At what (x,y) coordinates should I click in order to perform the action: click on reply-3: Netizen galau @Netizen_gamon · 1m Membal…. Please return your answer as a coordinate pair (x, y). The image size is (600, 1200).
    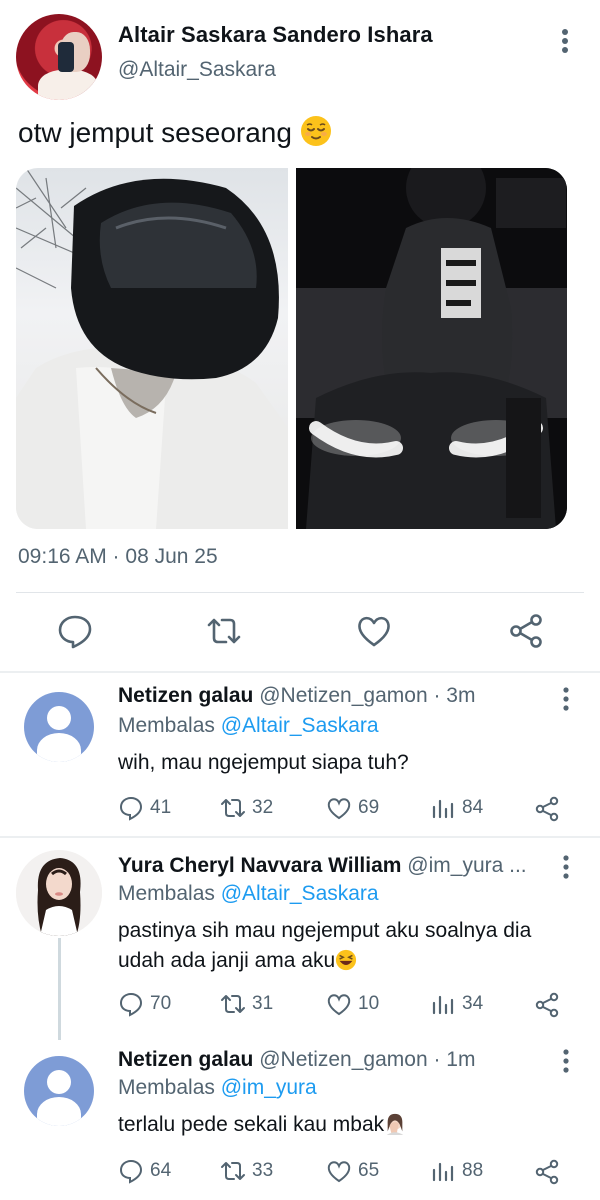
    Looking at the image, I should click on (300, 1120).